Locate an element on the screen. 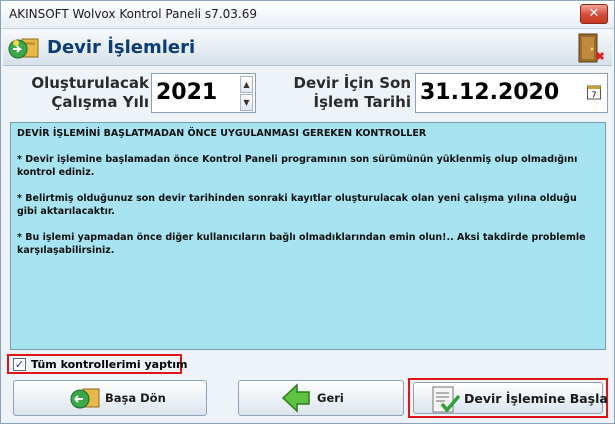 The image size is (615, 424). confirm-checkbox-row: ✓ Tüm kontrollerimi yaptım is located at coordinates (97, 364).